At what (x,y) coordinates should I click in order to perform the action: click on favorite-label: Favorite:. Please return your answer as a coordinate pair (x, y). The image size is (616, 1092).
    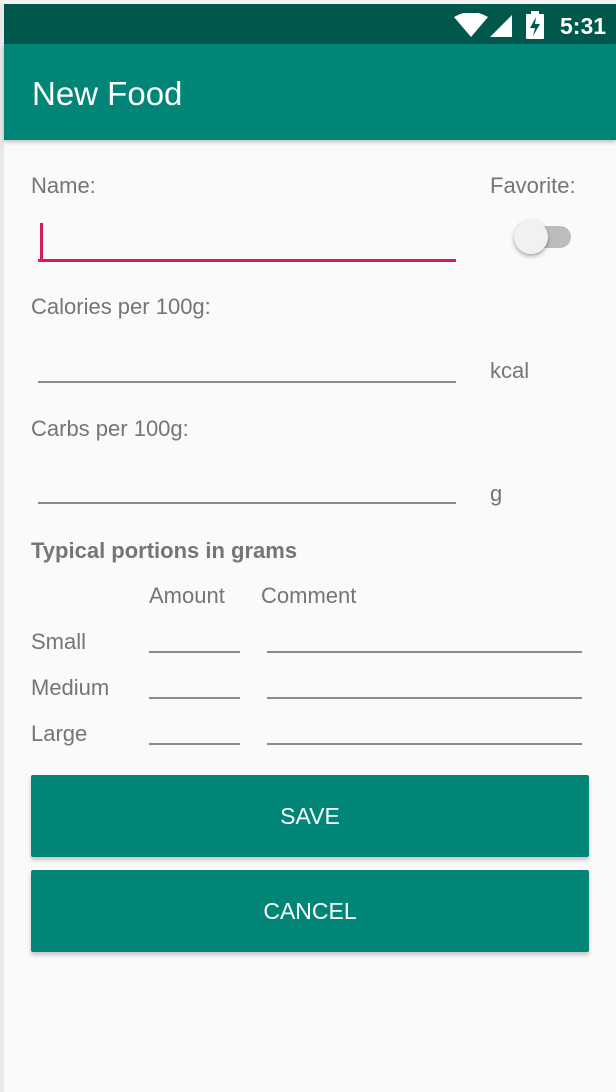
    Looking at the image, I should click on (533, 185).